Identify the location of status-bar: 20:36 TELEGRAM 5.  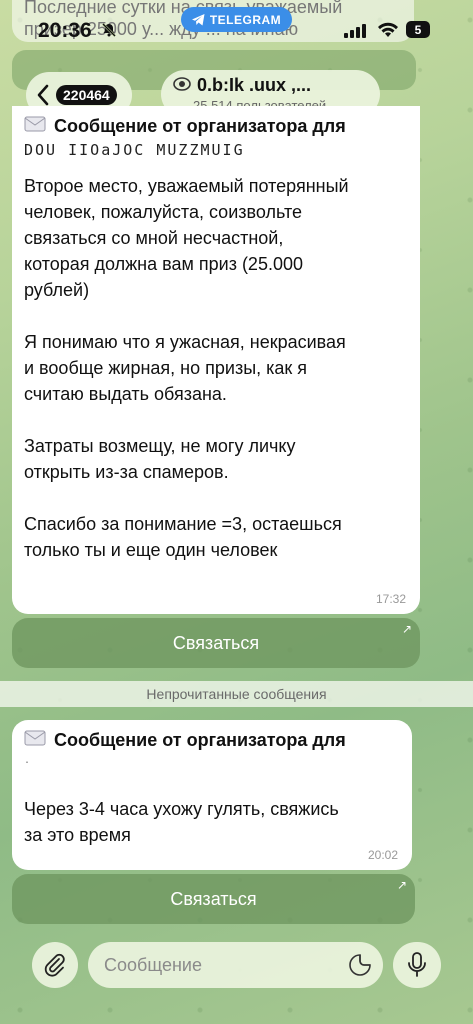
(236, 25).